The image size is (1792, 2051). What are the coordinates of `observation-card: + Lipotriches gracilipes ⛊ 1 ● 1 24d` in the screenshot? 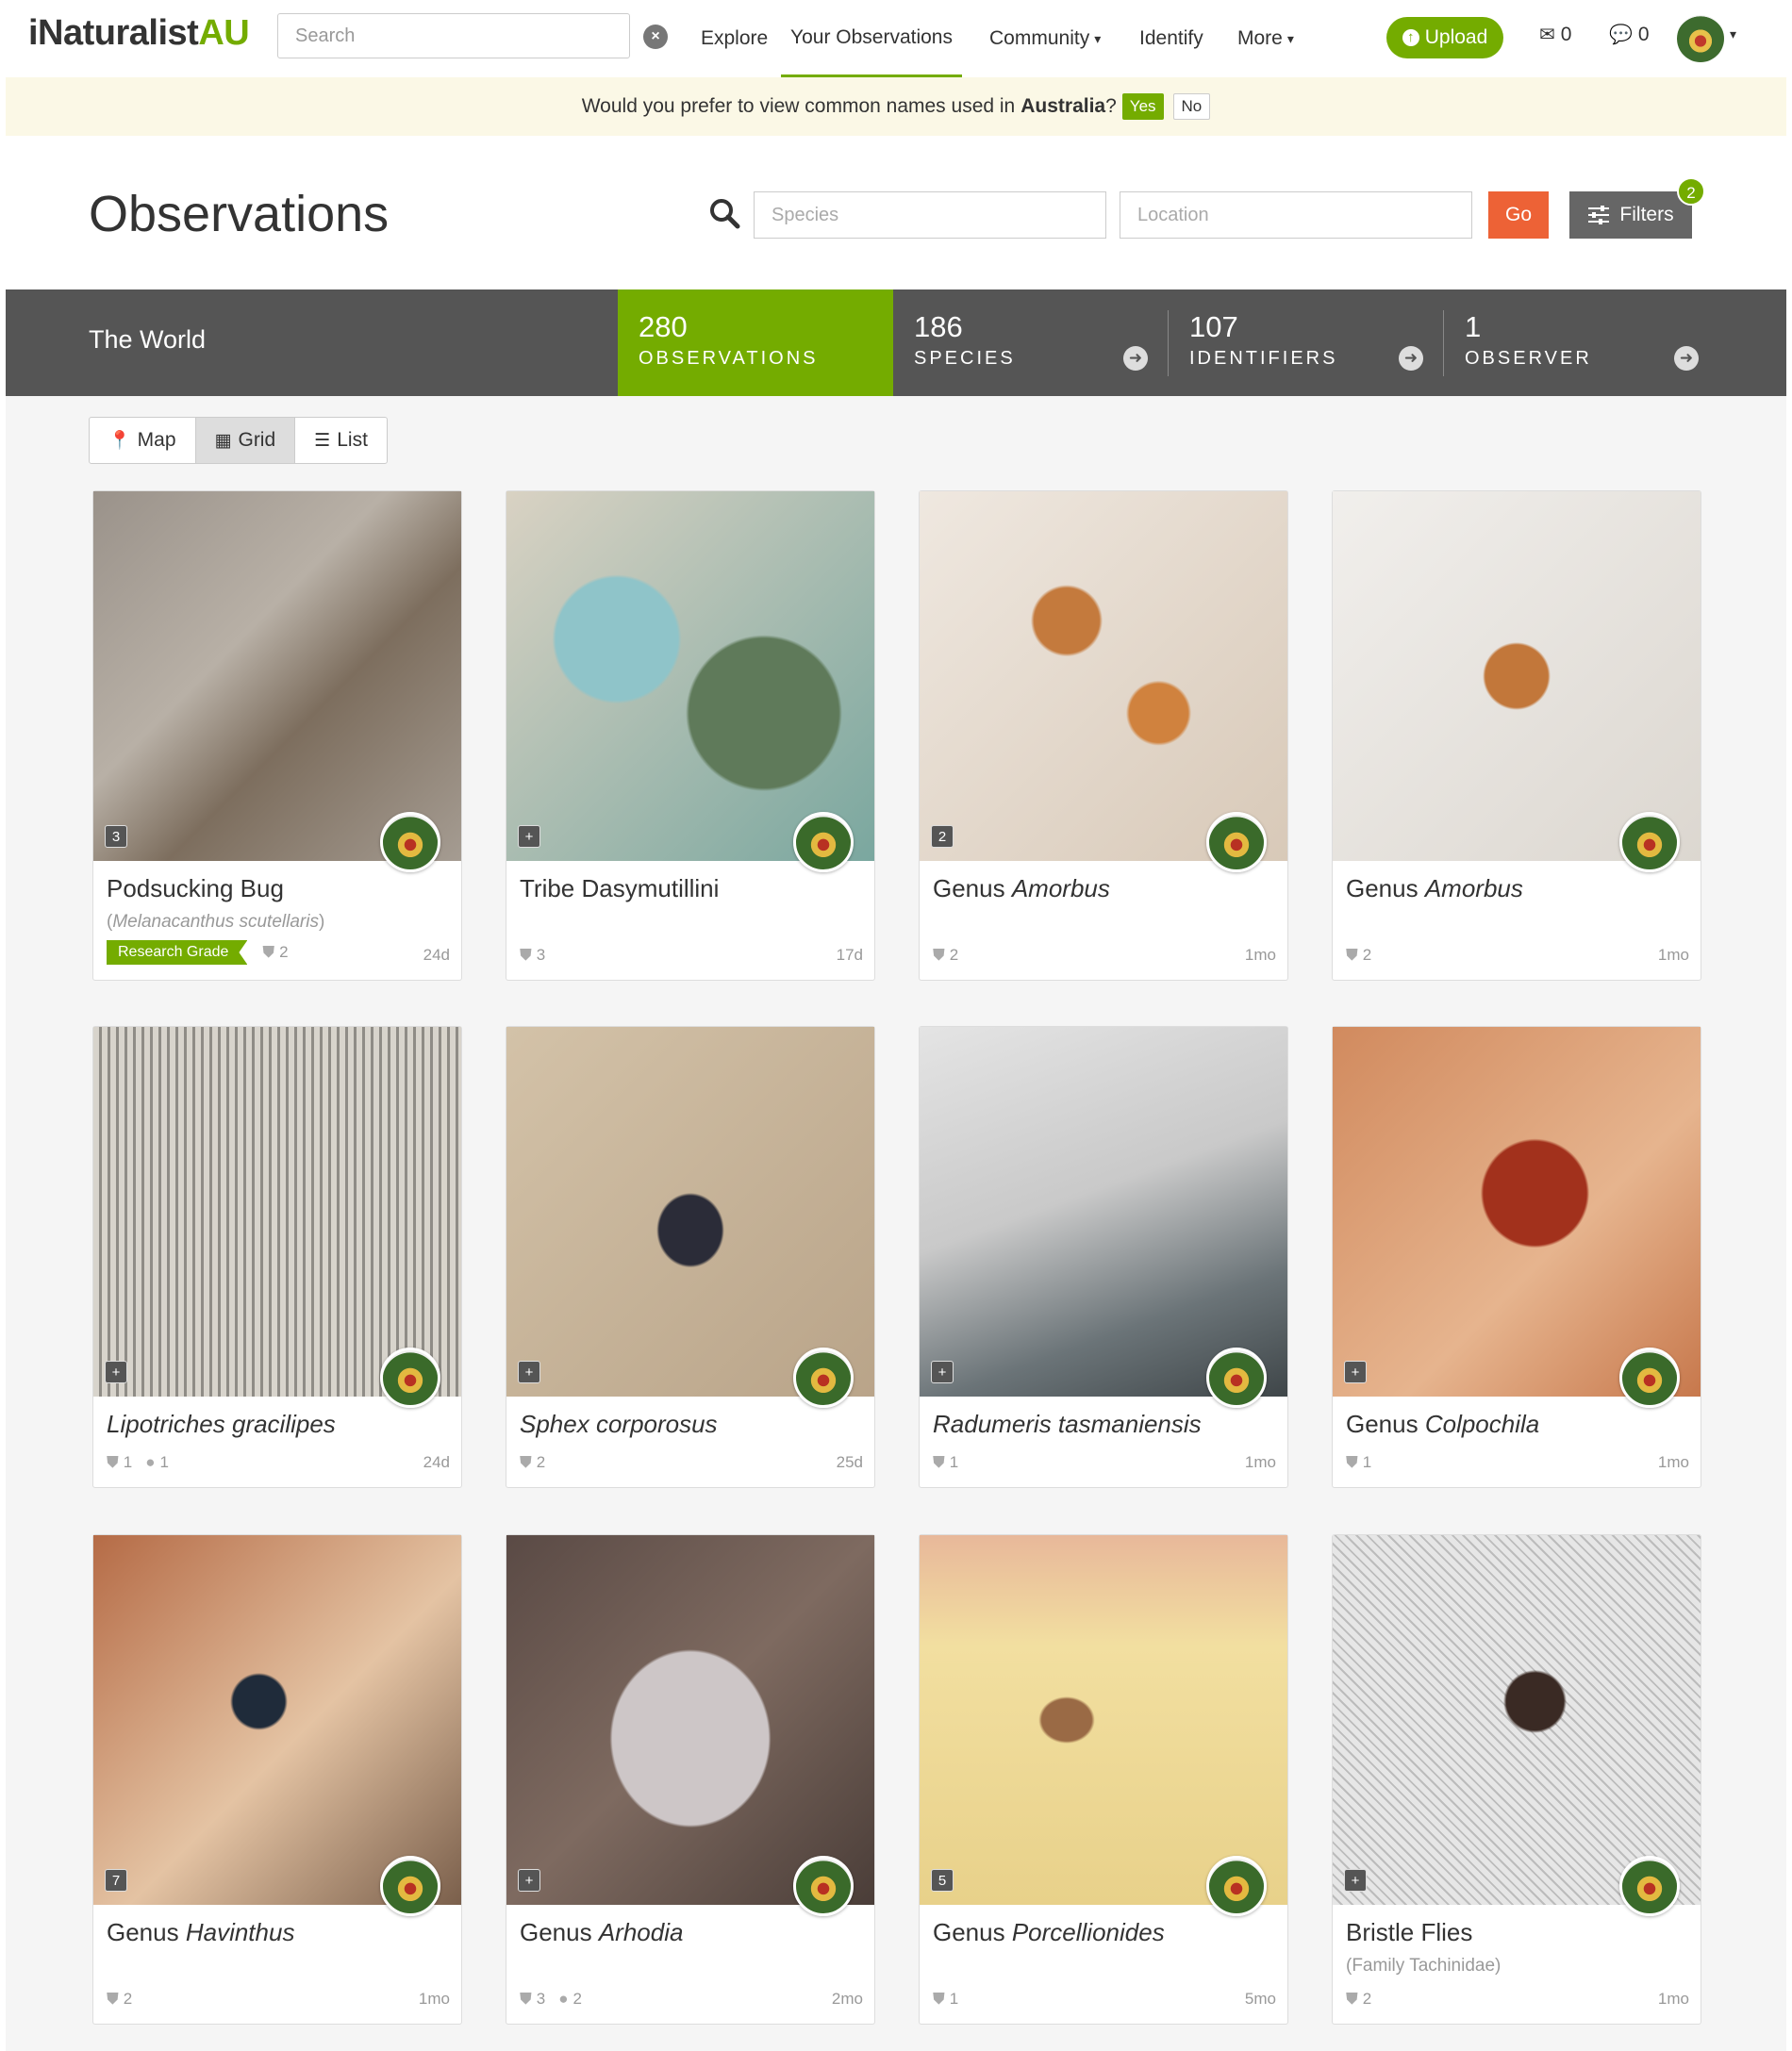 It's located at (277, 1257).